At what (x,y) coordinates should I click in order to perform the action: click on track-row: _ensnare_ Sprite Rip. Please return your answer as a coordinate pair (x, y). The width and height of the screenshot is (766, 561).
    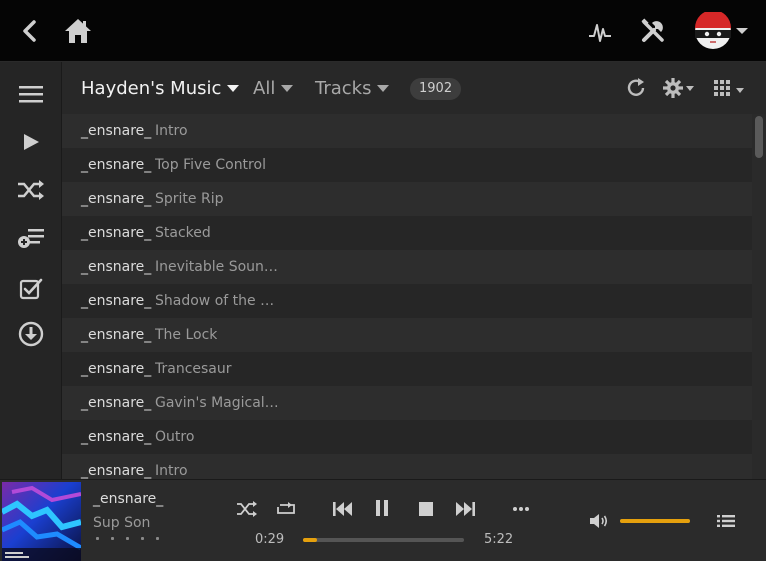
    Looking at the image, I should click on (407, 199).